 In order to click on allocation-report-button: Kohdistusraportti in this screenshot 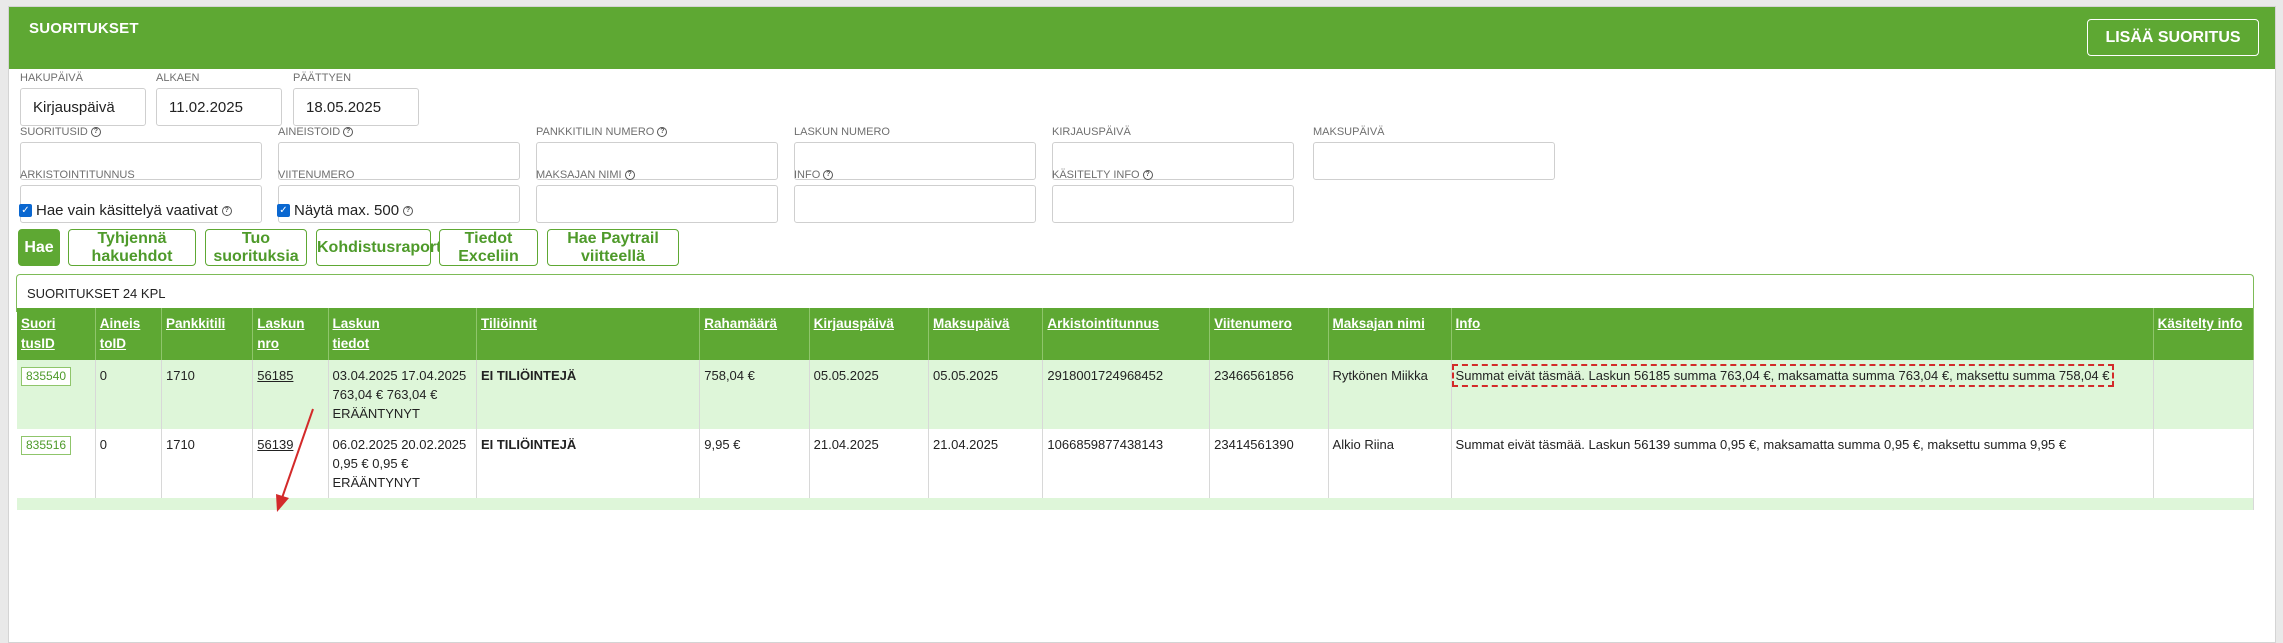, I will do `click(383, 247)`.